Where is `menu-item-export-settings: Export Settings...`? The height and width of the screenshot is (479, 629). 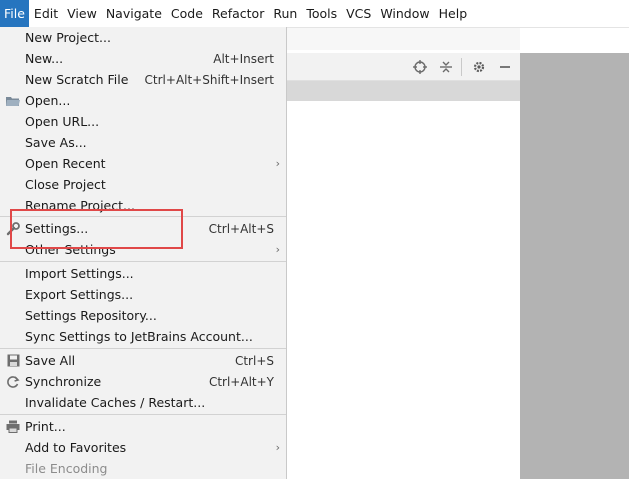
menu-item-export-settings: Export Settings... is located at coordinates (143, 294).